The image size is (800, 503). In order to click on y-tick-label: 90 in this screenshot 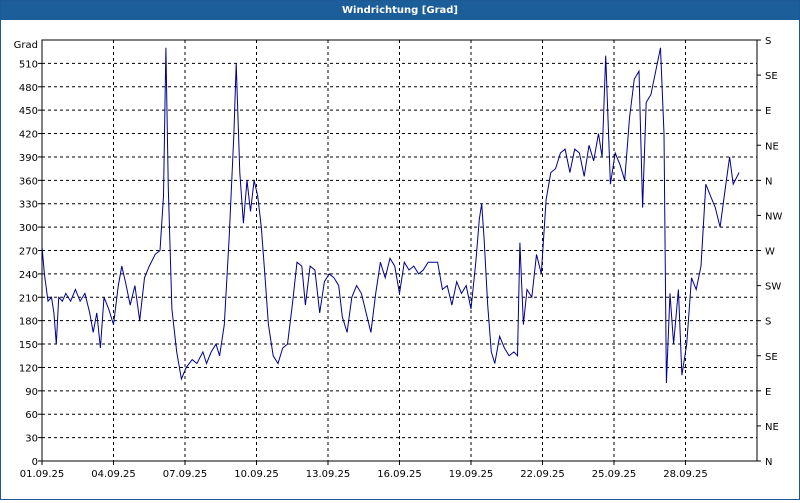, I will do `click(31, 392)`.